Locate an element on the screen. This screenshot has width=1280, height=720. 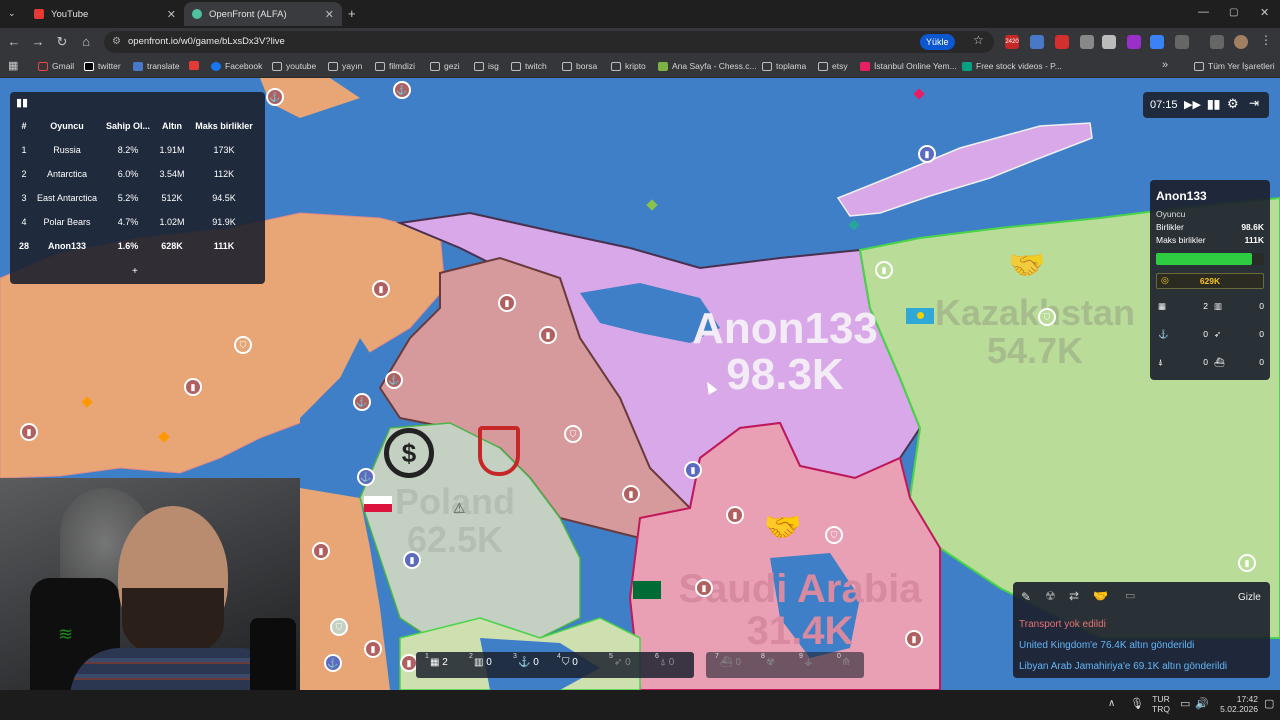
col-rank: # is located at coordinates (24, 126).